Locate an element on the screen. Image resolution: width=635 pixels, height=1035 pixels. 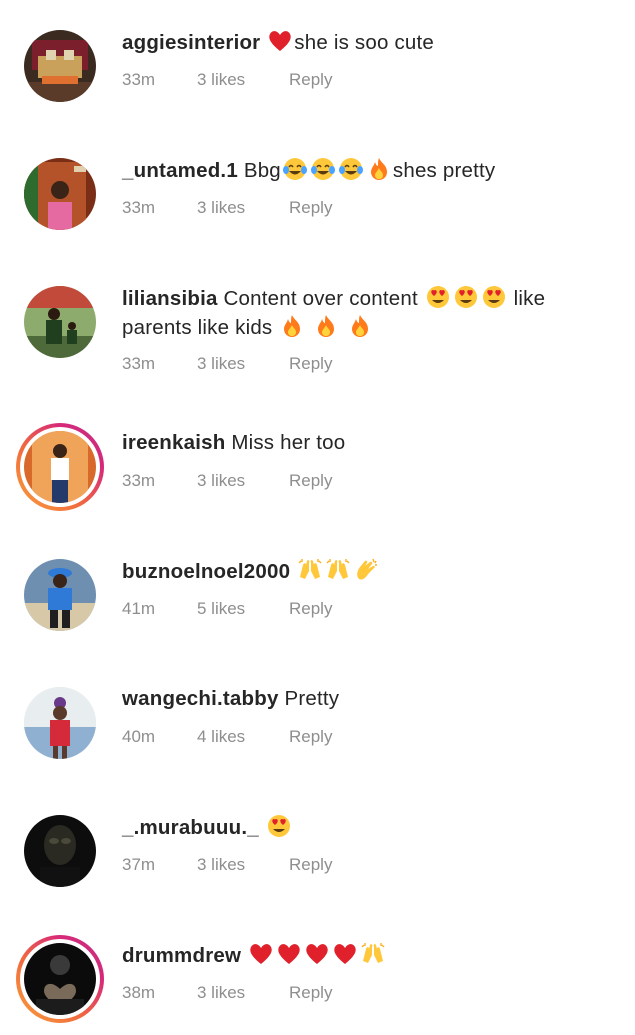
comment-text: drummdrew is located at coordinates (358, 955).